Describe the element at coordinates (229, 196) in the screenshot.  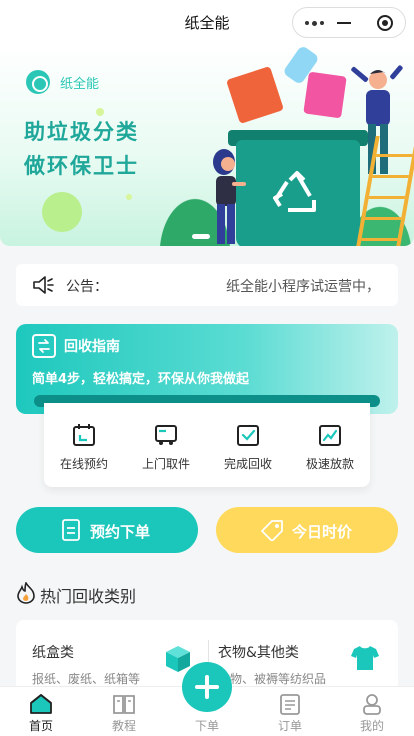
I see `woman-illustration` at that location.